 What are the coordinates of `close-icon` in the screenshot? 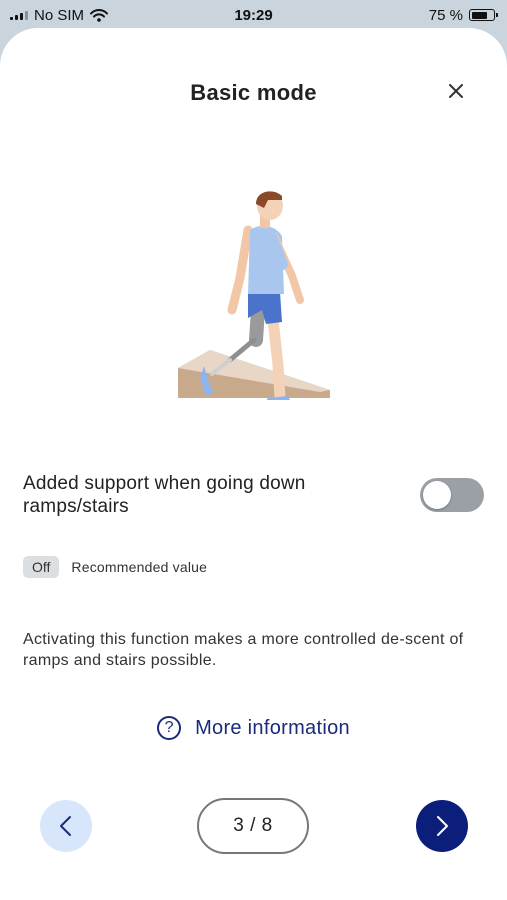 It's located at (456, 91).